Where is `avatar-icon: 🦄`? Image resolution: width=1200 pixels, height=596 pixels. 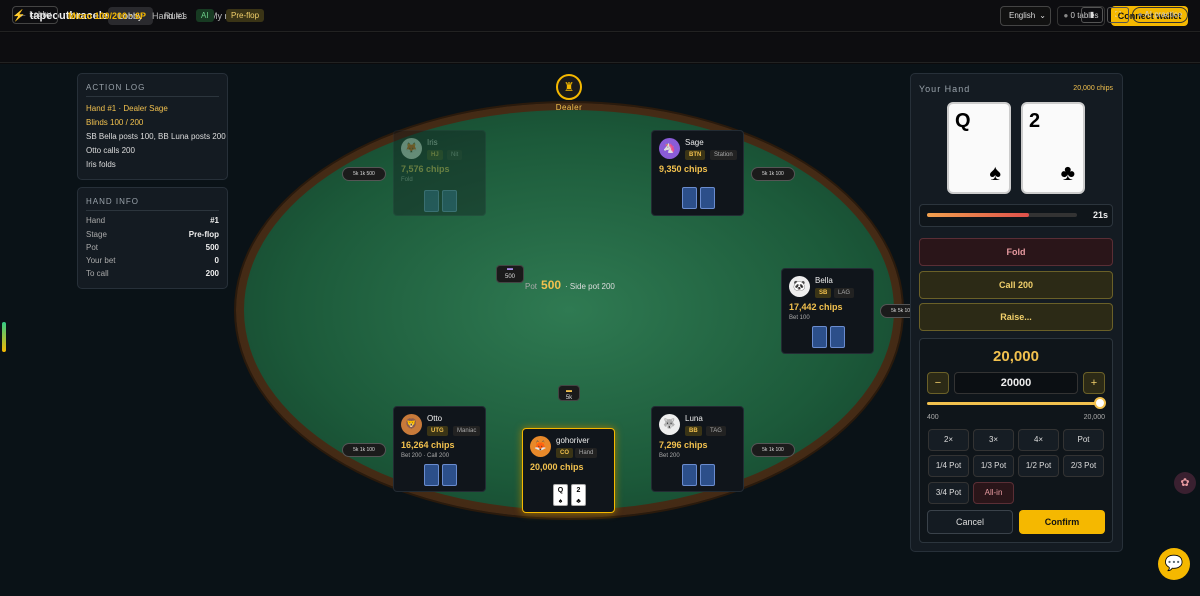
avatar-icon: 🦄 is located at coordinates (669, 148).